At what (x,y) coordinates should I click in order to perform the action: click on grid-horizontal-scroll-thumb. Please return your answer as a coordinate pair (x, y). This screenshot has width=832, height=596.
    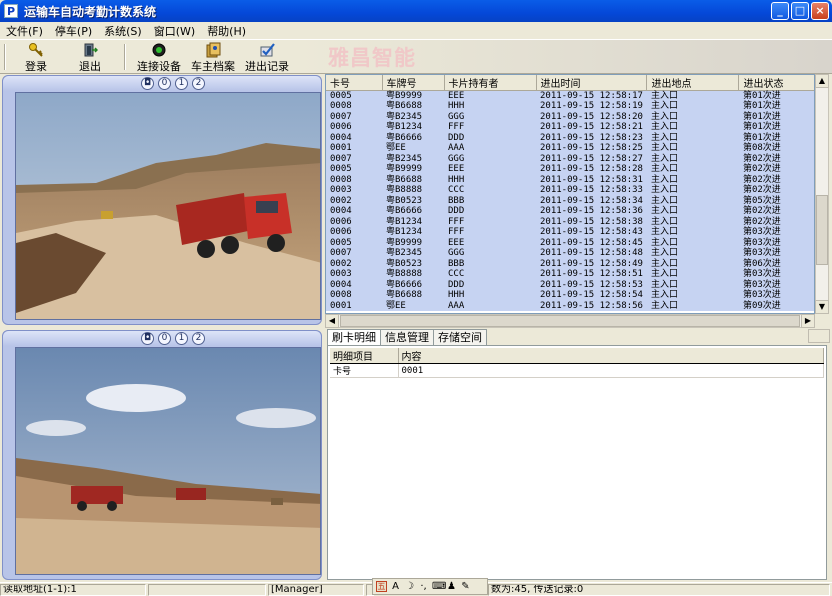
    Looking at the image, I should click on (570, 321).